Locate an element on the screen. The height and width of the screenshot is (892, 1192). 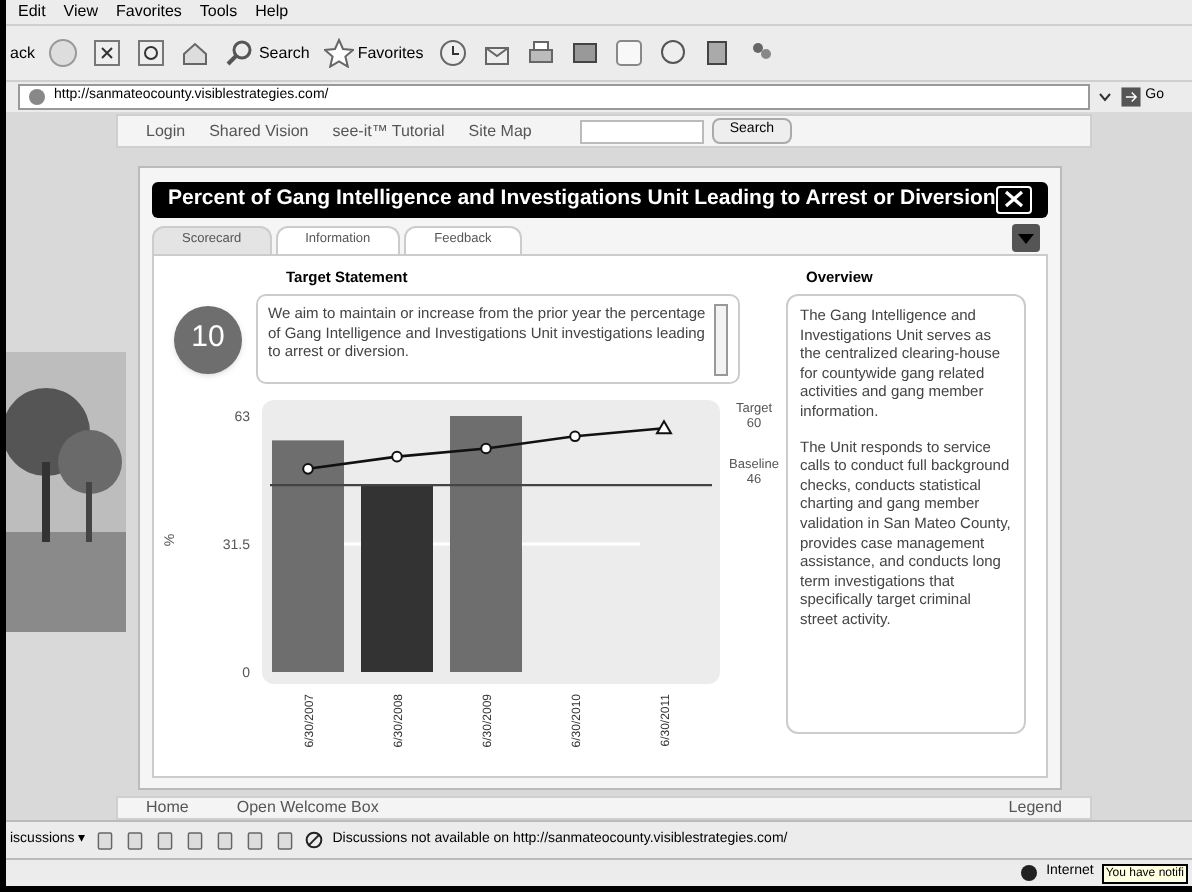
menu-item: Edit is located at coordinates (32, 12).